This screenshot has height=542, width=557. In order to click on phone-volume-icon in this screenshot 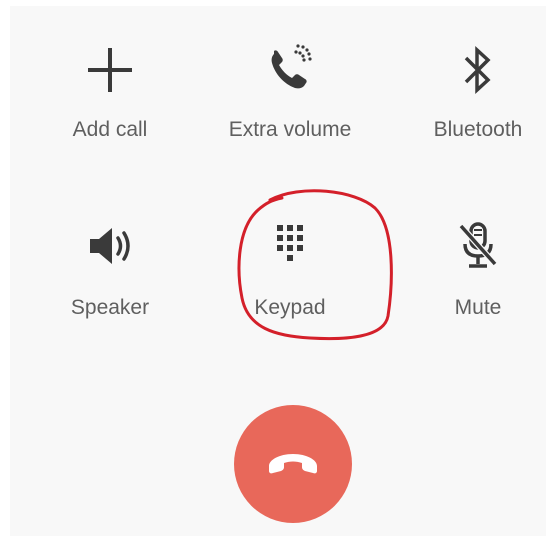, I will do `click(290, 70)`.